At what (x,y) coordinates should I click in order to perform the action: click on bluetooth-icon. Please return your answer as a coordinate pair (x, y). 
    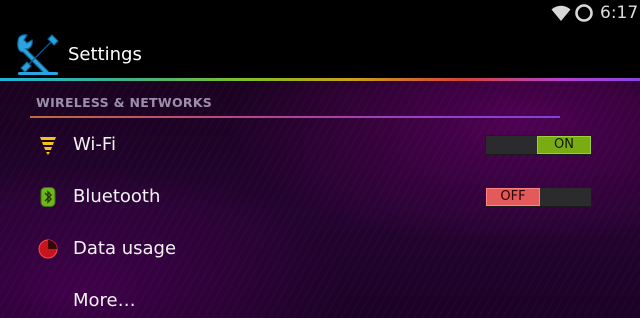
    Looking at the image, I should click on (48, 197).